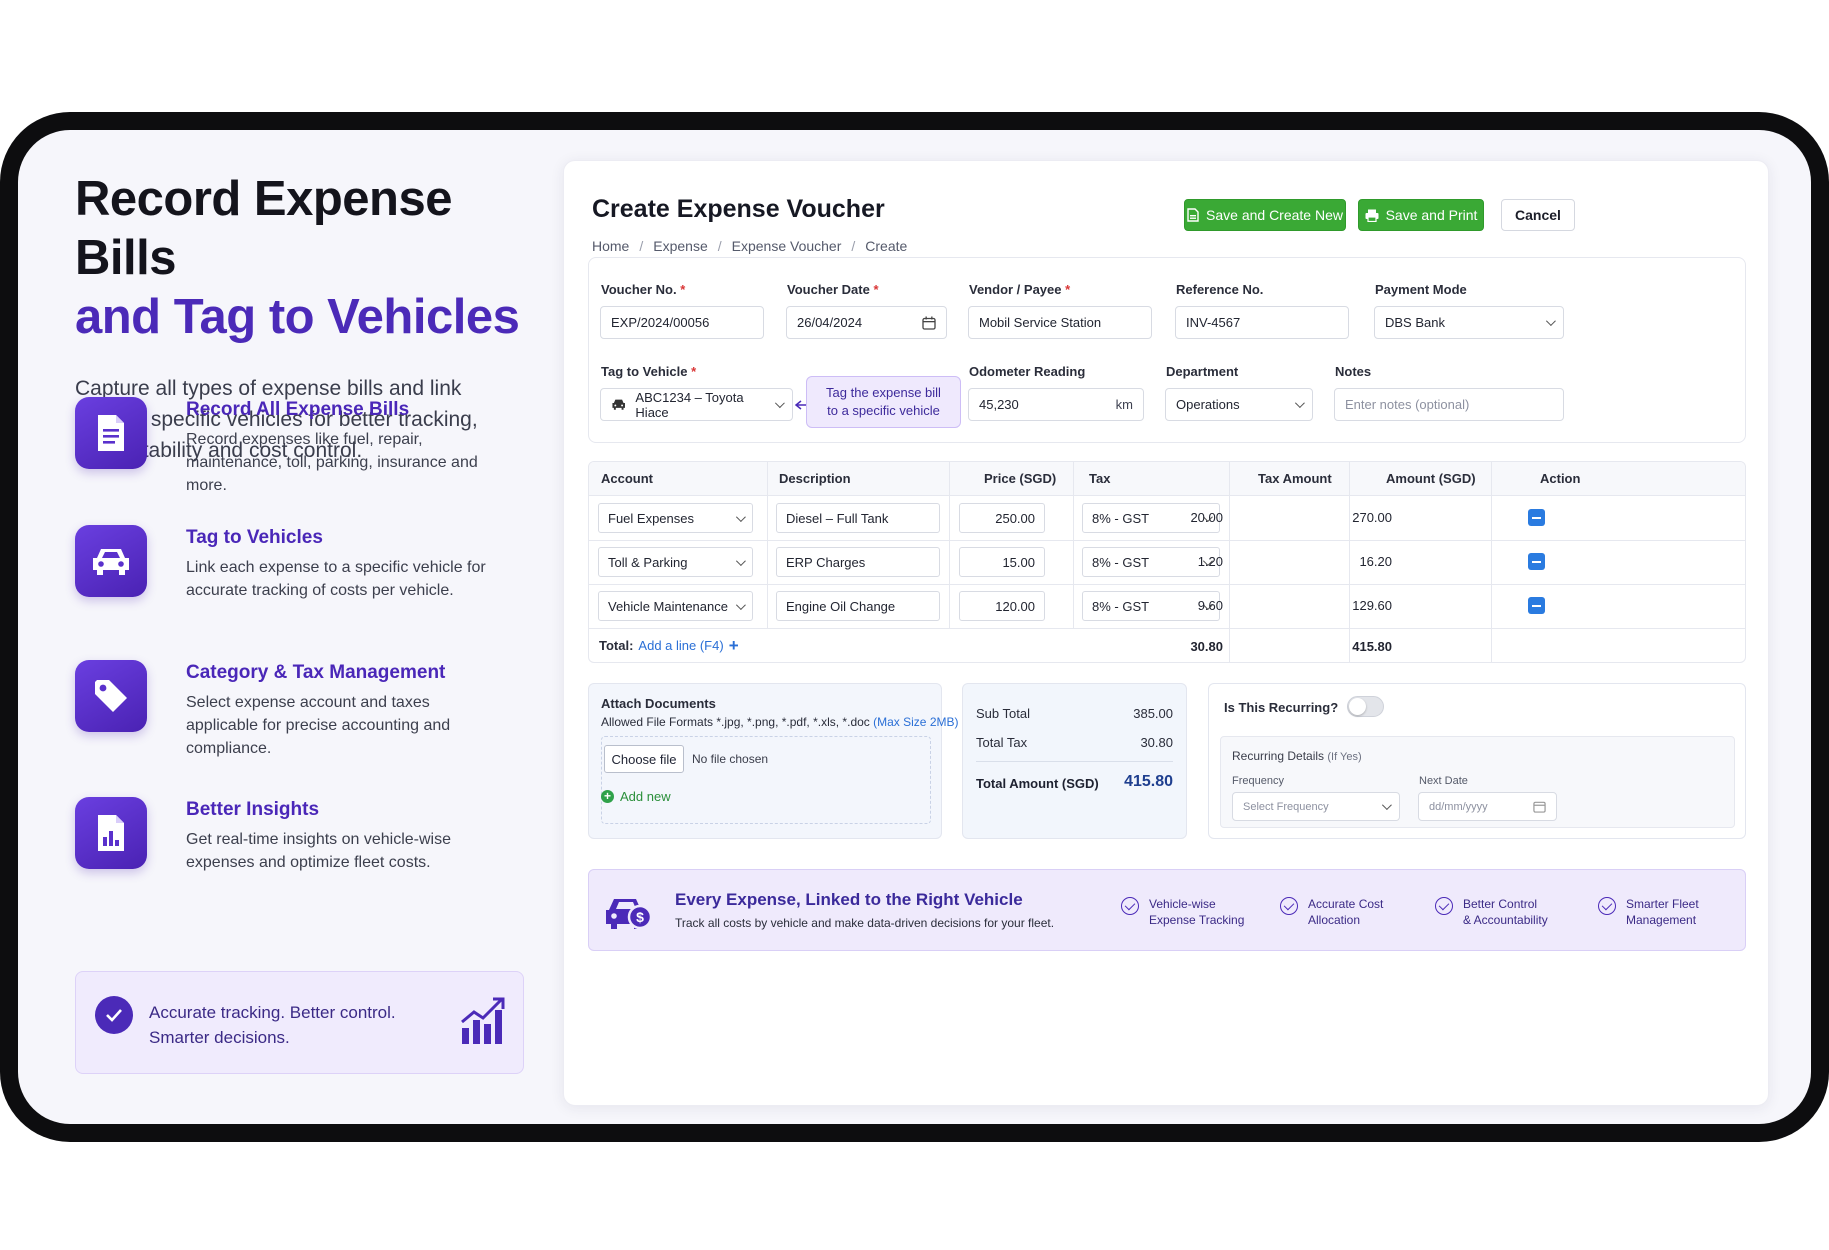 This screenshot has width=1829, height=1250. Describe the element at coordinates (1156, 742) in the screenshot. I see `total-tax-value: 30.80` at that location.